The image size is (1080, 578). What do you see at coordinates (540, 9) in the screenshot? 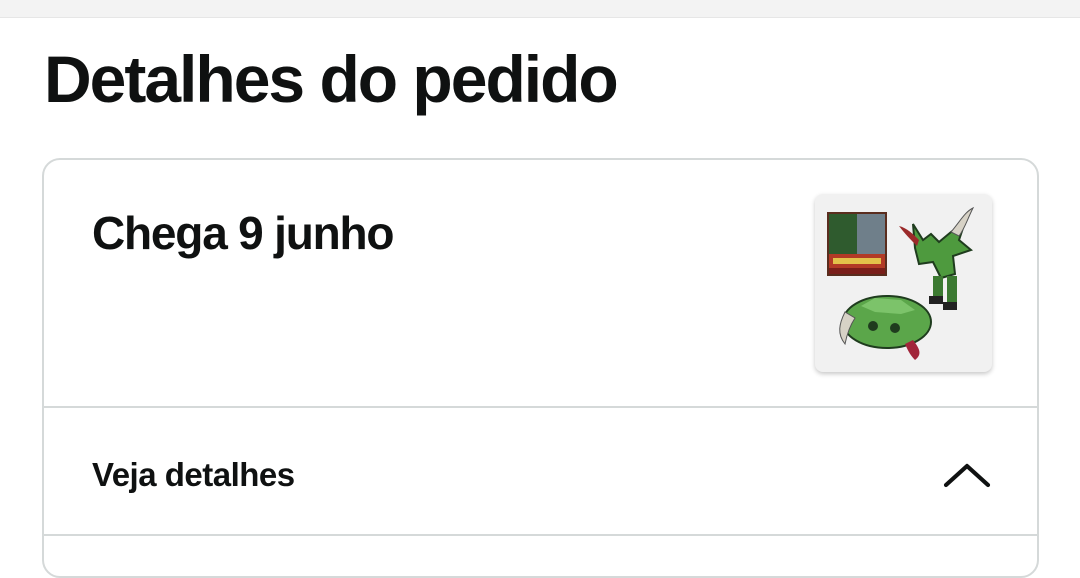
I see `top-strip` at bounding box center [540, 9].